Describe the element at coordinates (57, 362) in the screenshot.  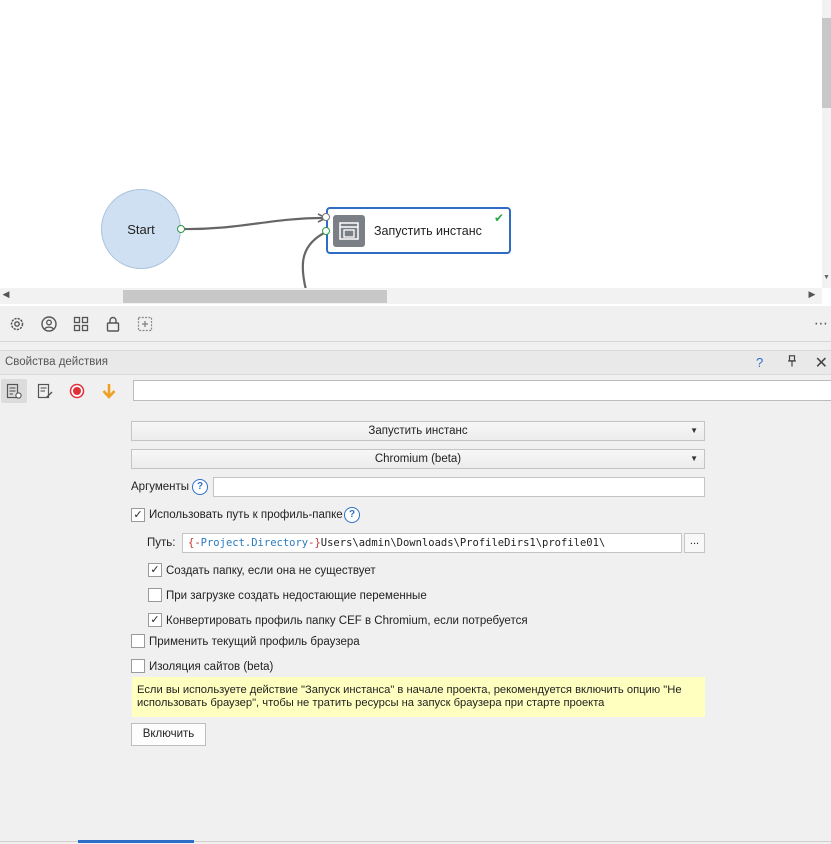
I see `properties-title: Свойства действия` at that location.